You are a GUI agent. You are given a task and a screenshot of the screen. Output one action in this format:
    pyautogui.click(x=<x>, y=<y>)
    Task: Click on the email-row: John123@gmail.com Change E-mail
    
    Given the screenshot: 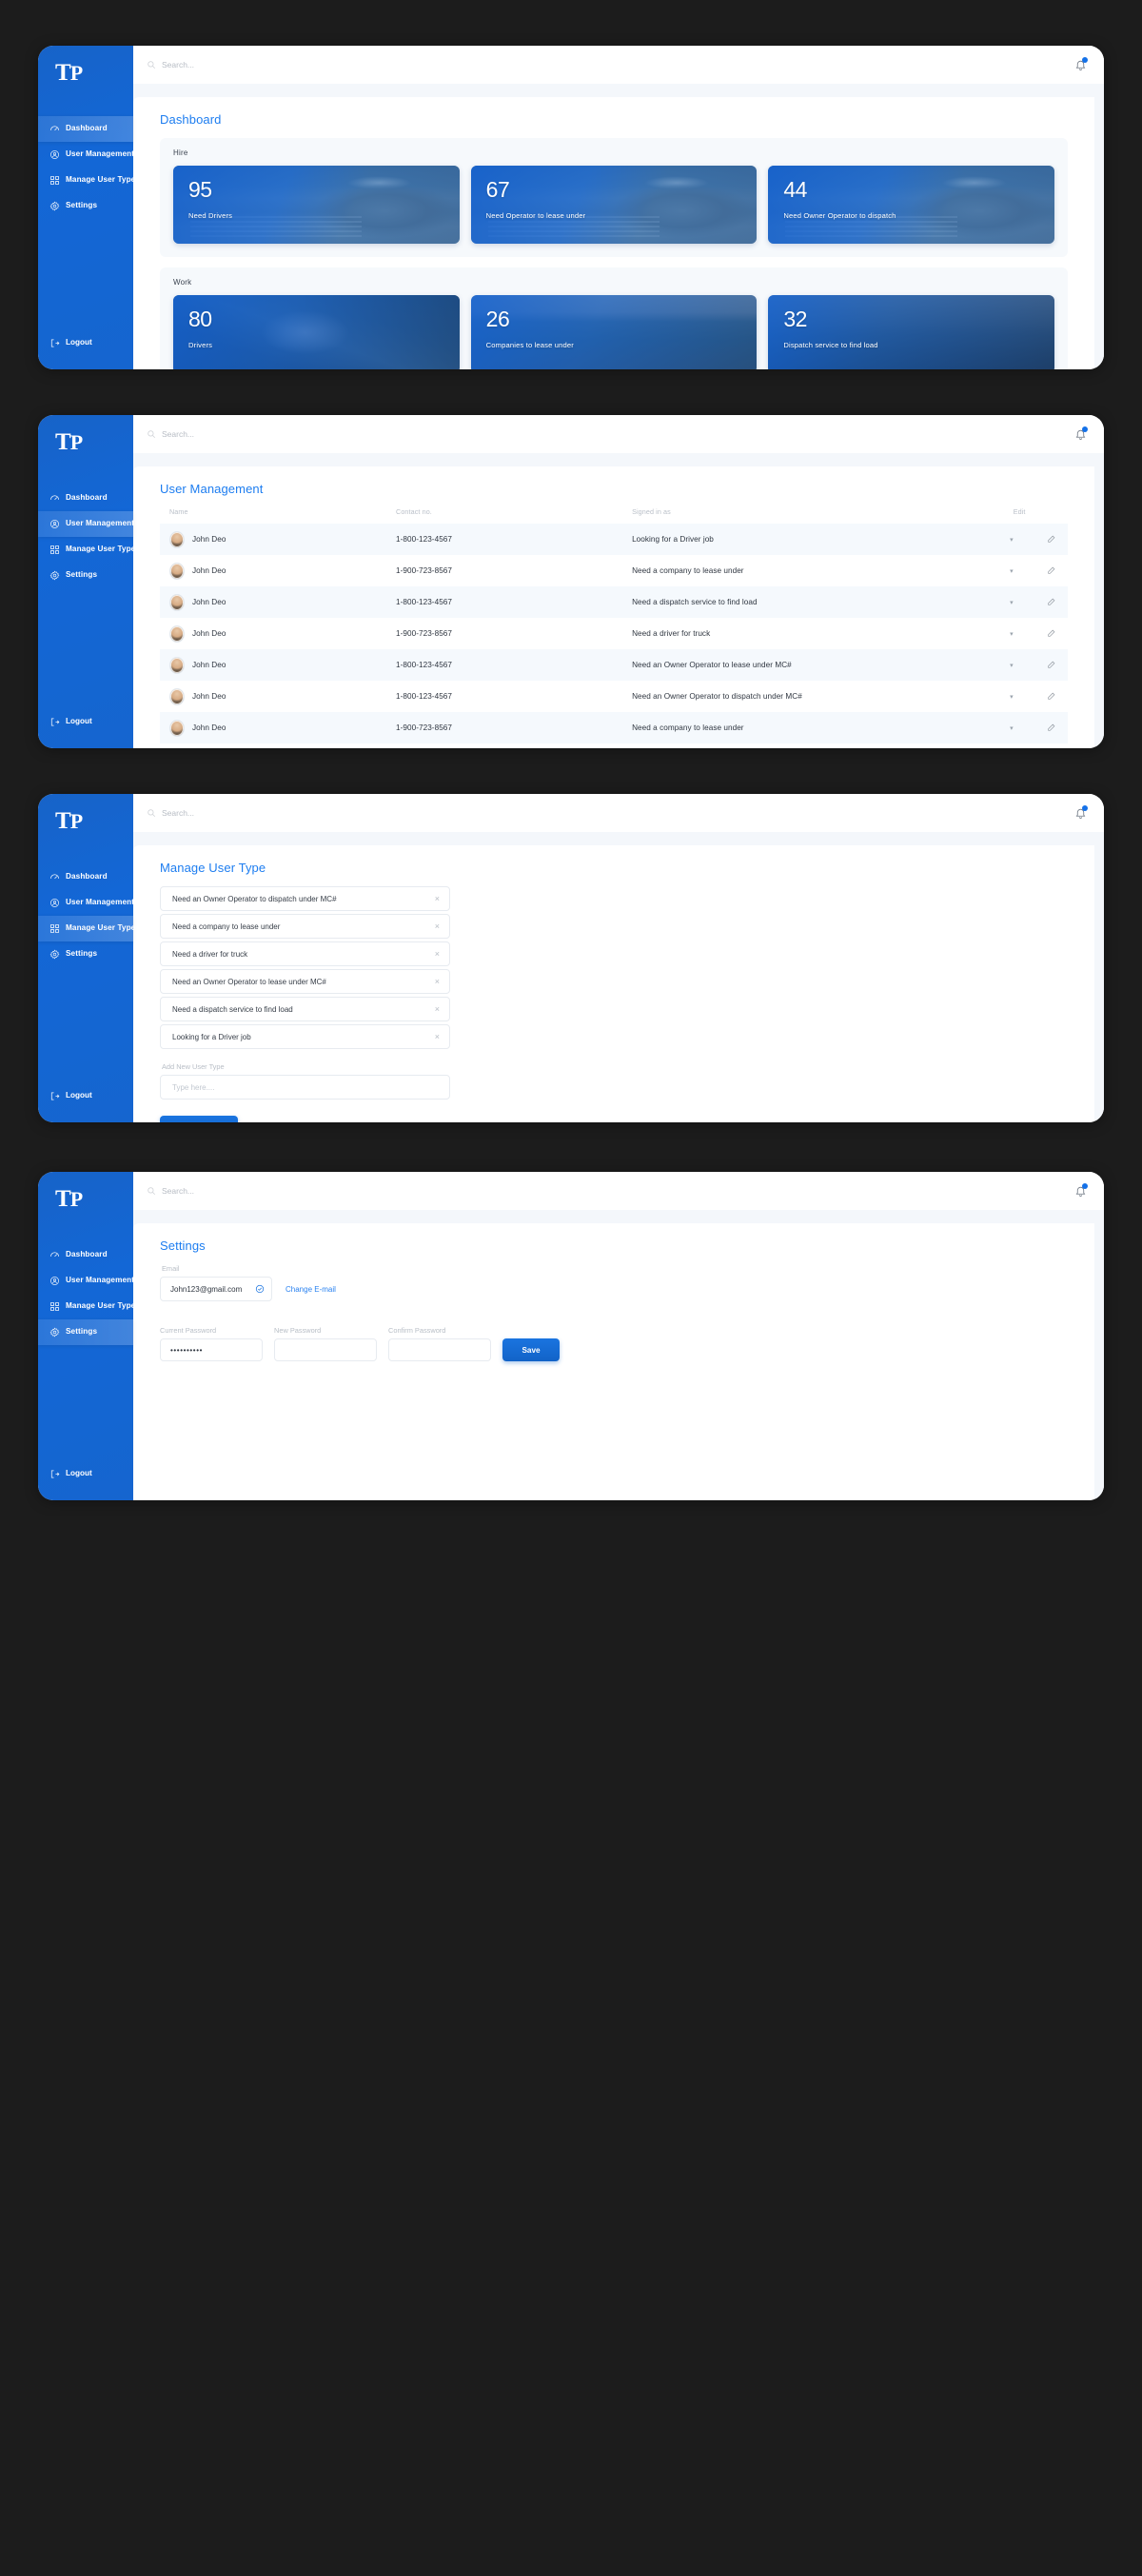 What is the action you would take?
    pyautogui.click(x=614, y=1289)
    